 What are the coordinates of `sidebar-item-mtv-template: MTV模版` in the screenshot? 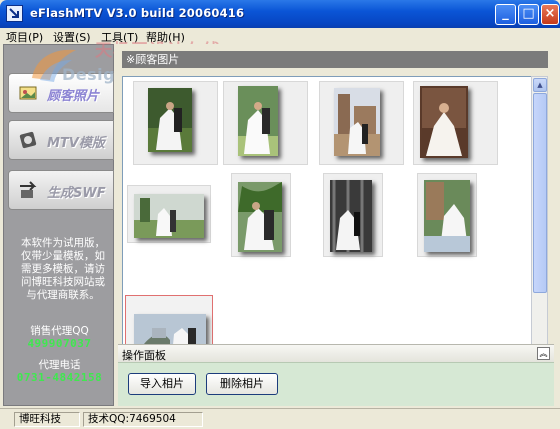 It's located at (61, 140).